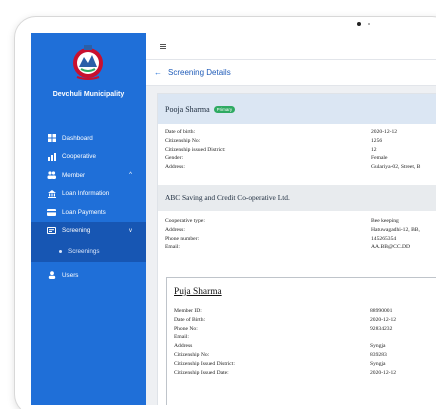 The height and width of the screenshot is (409, 436). I want to click on field-label: Cooperative type:, so click(185, 220).